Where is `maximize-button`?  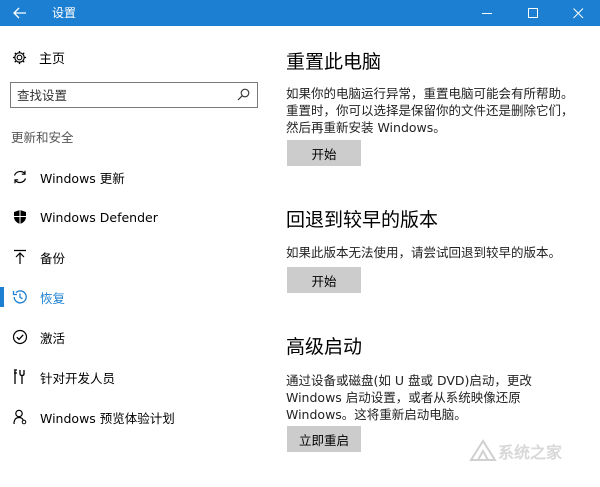
maximize-button is located at coordinates (533, 13).